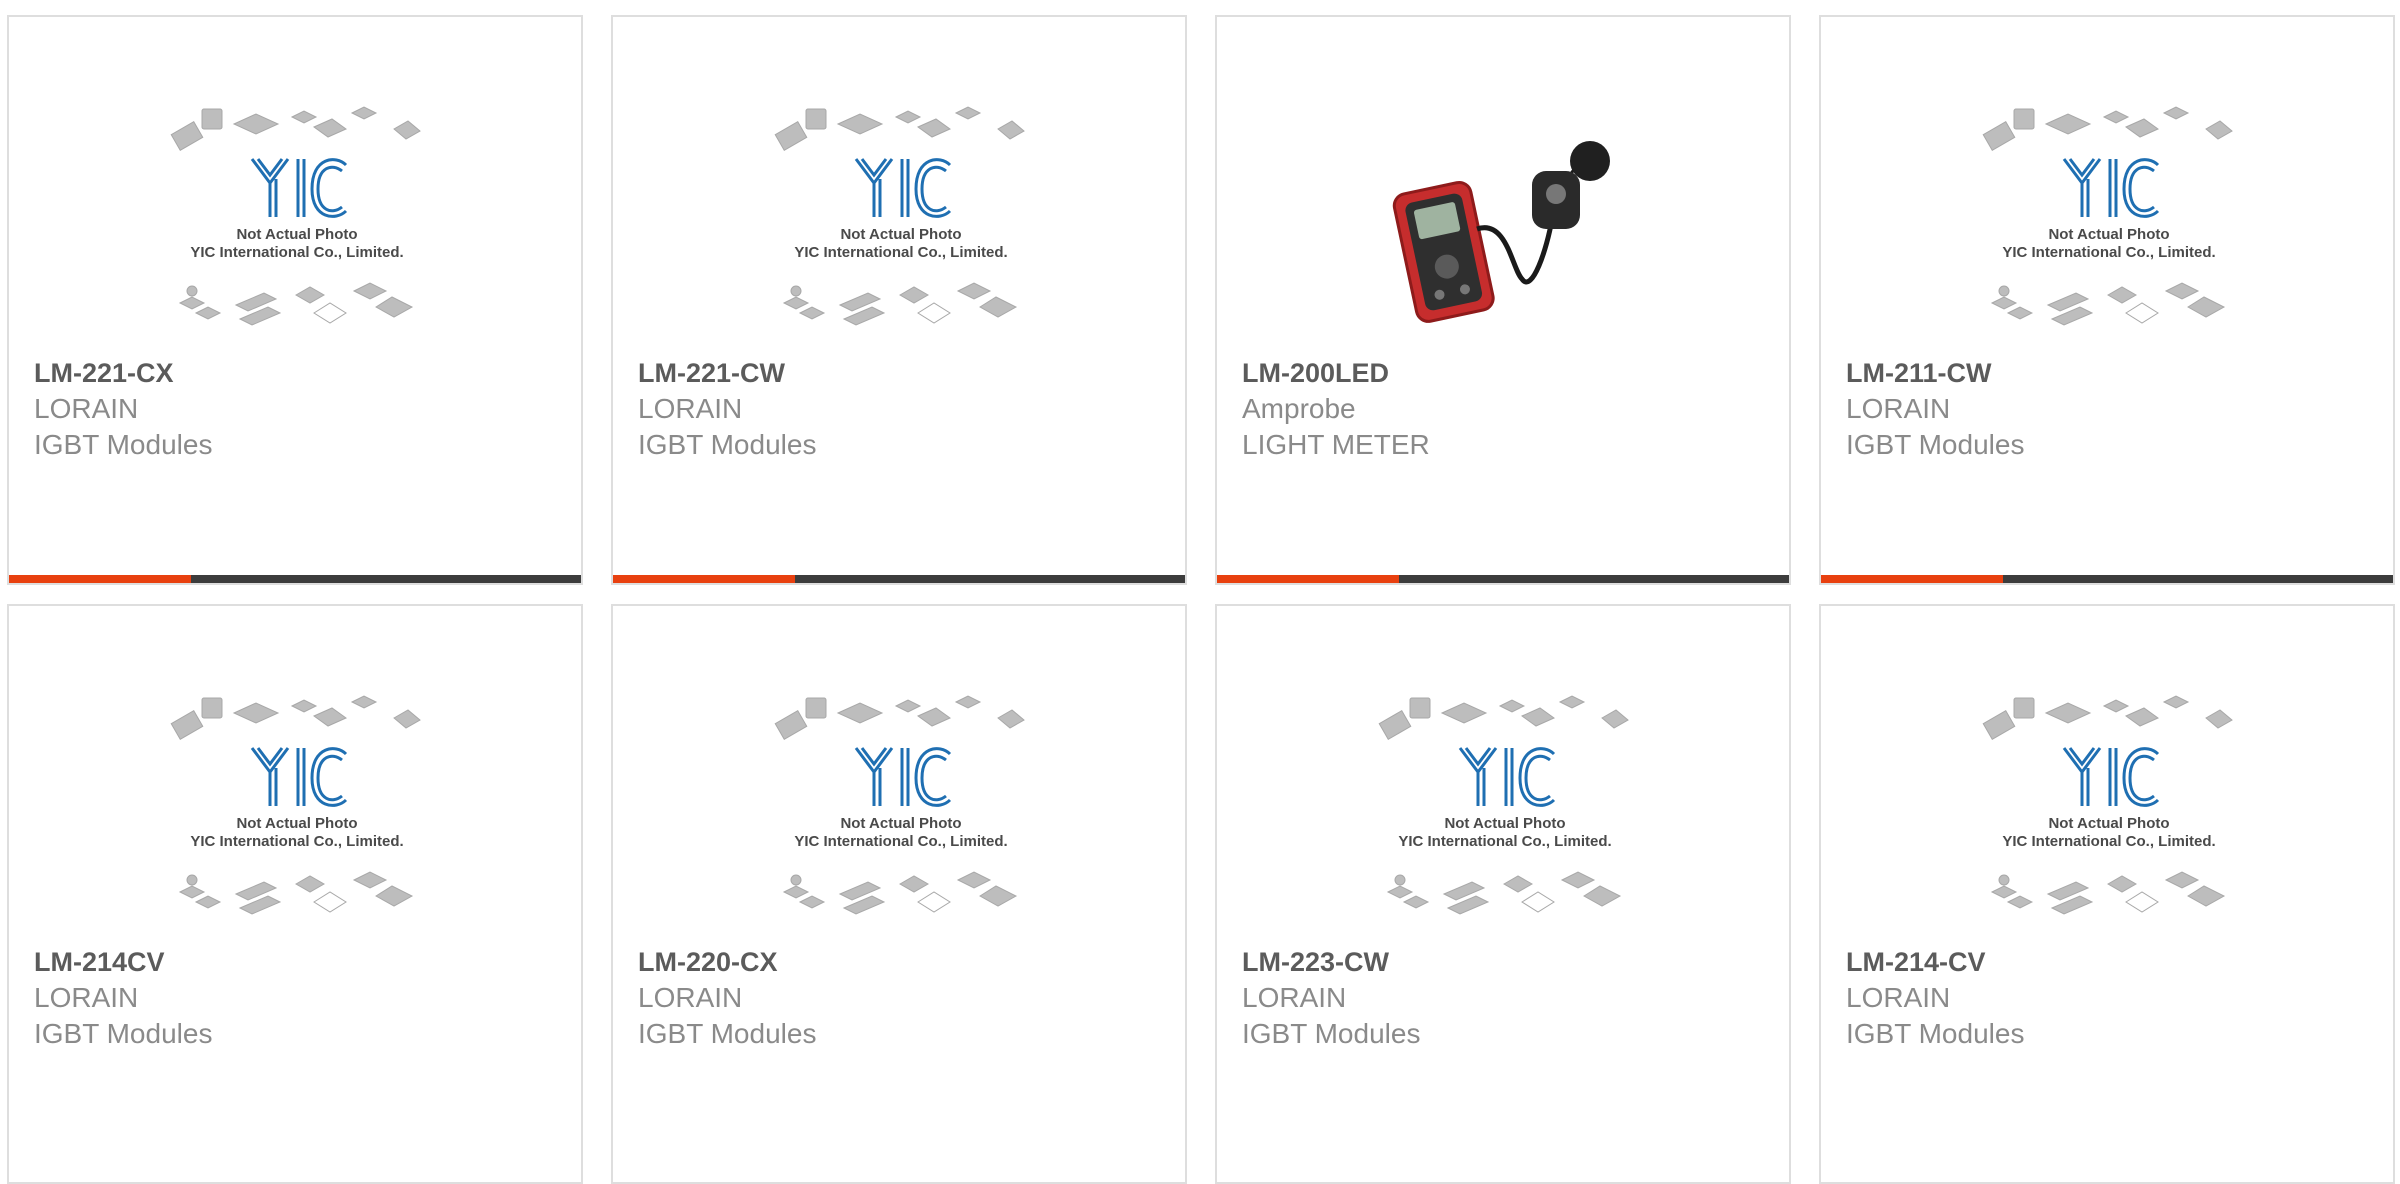 This screenshot has height=1184, width=2400. Describe the element at coordinates (1502, 409) in the screenshot. I see `product-meta: LM-200LED Amprobe LIGHT METER` at that location.